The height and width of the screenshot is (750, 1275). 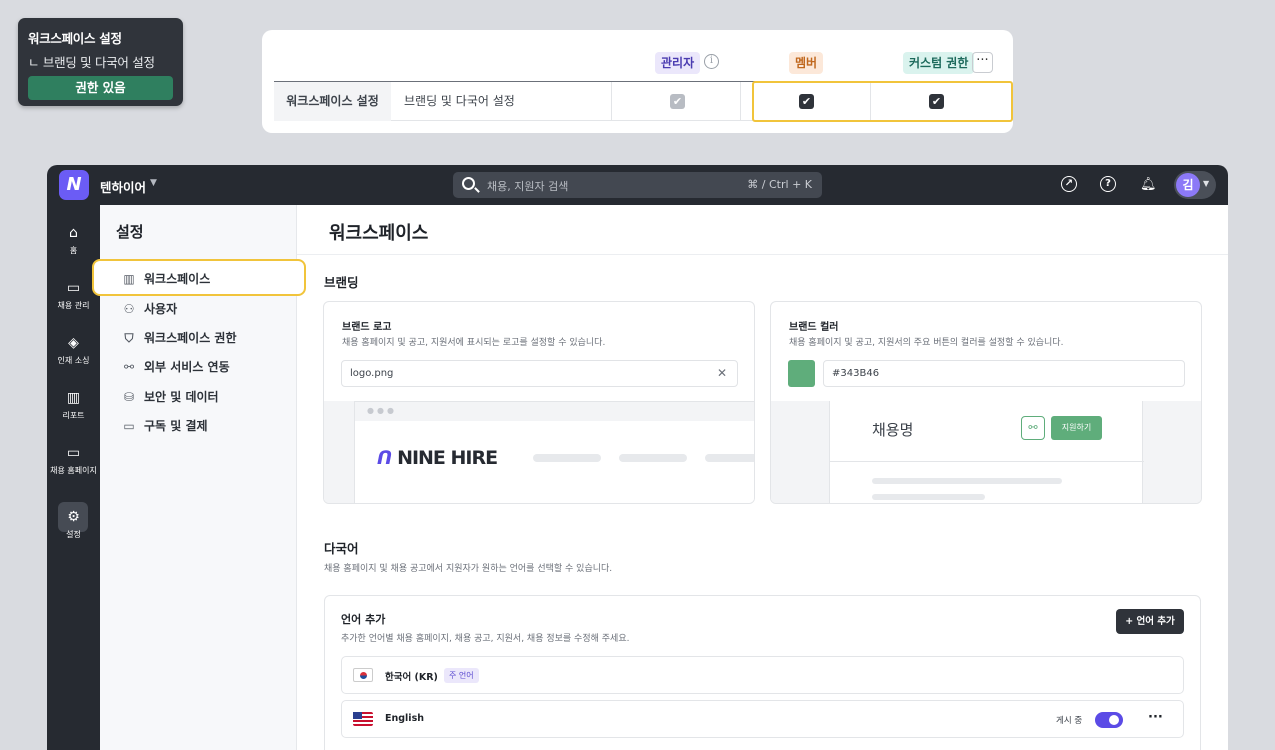 I want to click on permission-tooltip: 워크스페이스 설정 ㄴ 브랜딩 및 다국어 설정 권한 있음, so click(x=100, y=62).